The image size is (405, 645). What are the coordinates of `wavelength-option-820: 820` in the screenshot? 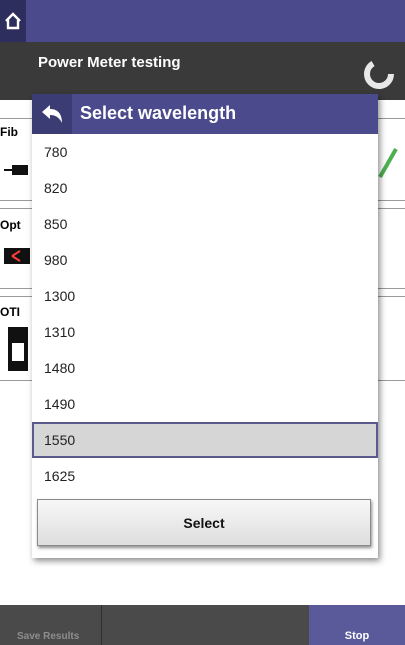 It's located at (205, 188).